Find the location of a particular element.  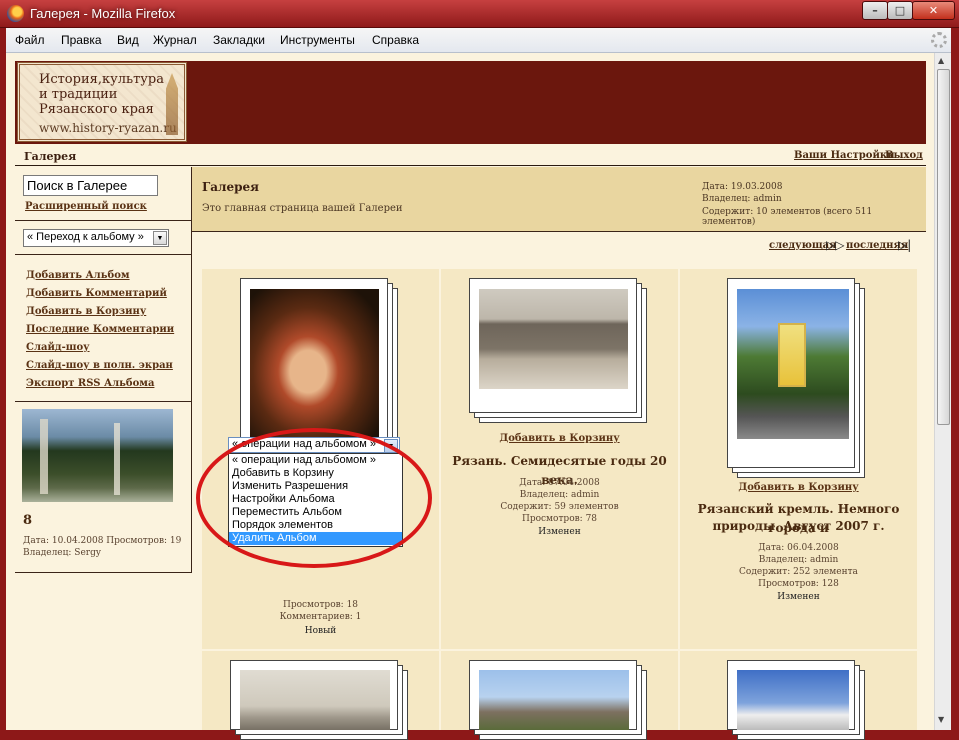

firefox-icon is located at coordinates (15, 13).